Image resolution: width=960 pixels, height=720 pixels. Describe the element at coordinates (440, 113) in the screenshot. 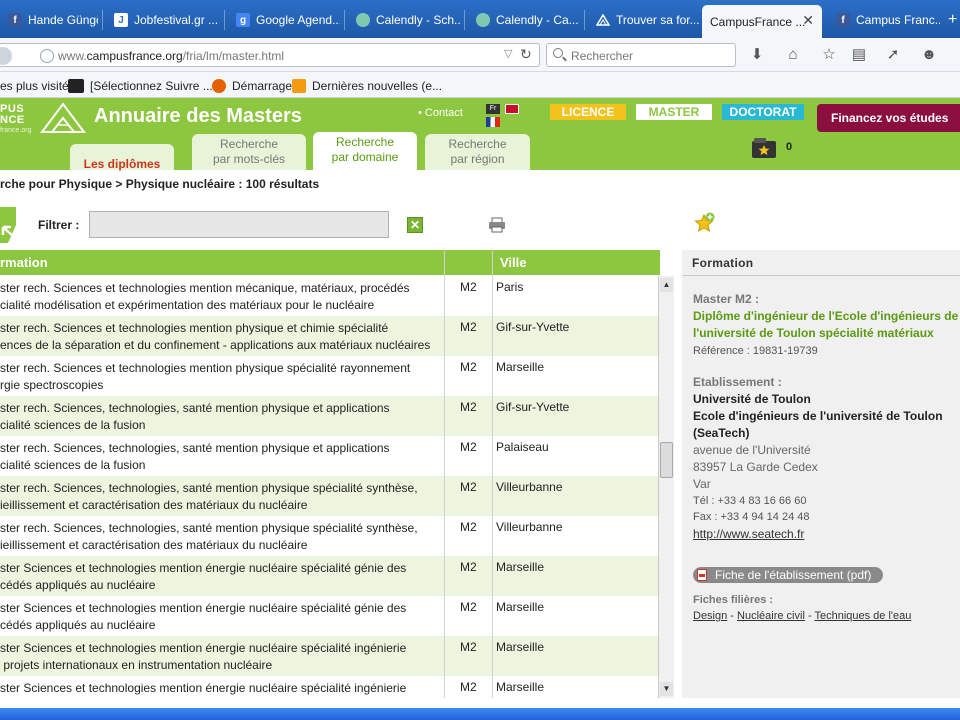

I see `contact-link: • Contact` at that location.